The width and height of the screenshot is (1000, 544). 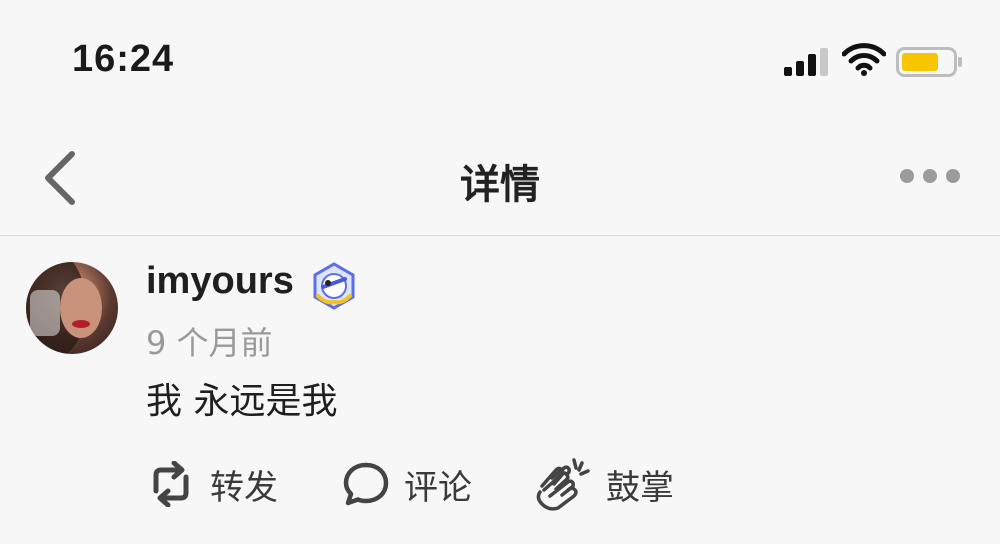 What do you see at coordinates (334, 286) in the screenshot?
I see `verified-badge-icon` at bounding box center [334, 286].